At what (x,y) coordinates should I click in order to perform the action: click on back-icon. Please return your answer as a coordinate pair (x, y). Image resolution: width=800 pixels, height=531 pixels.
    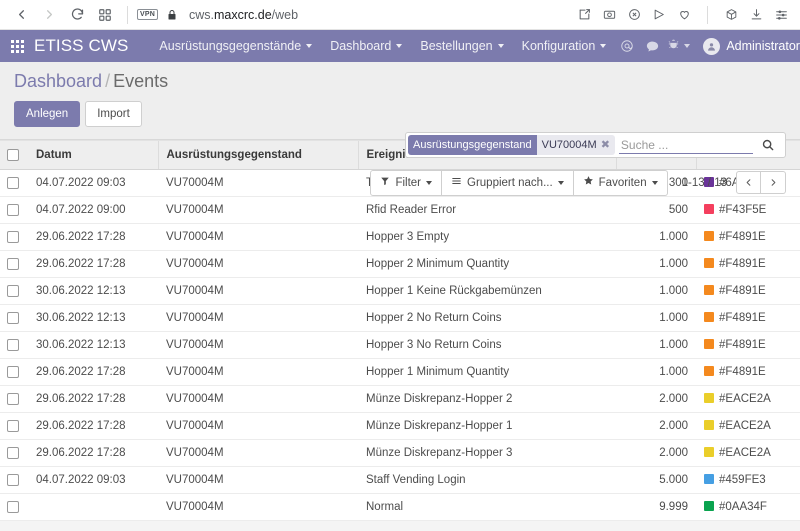
    Looking at the image, I should click on (21, 15).